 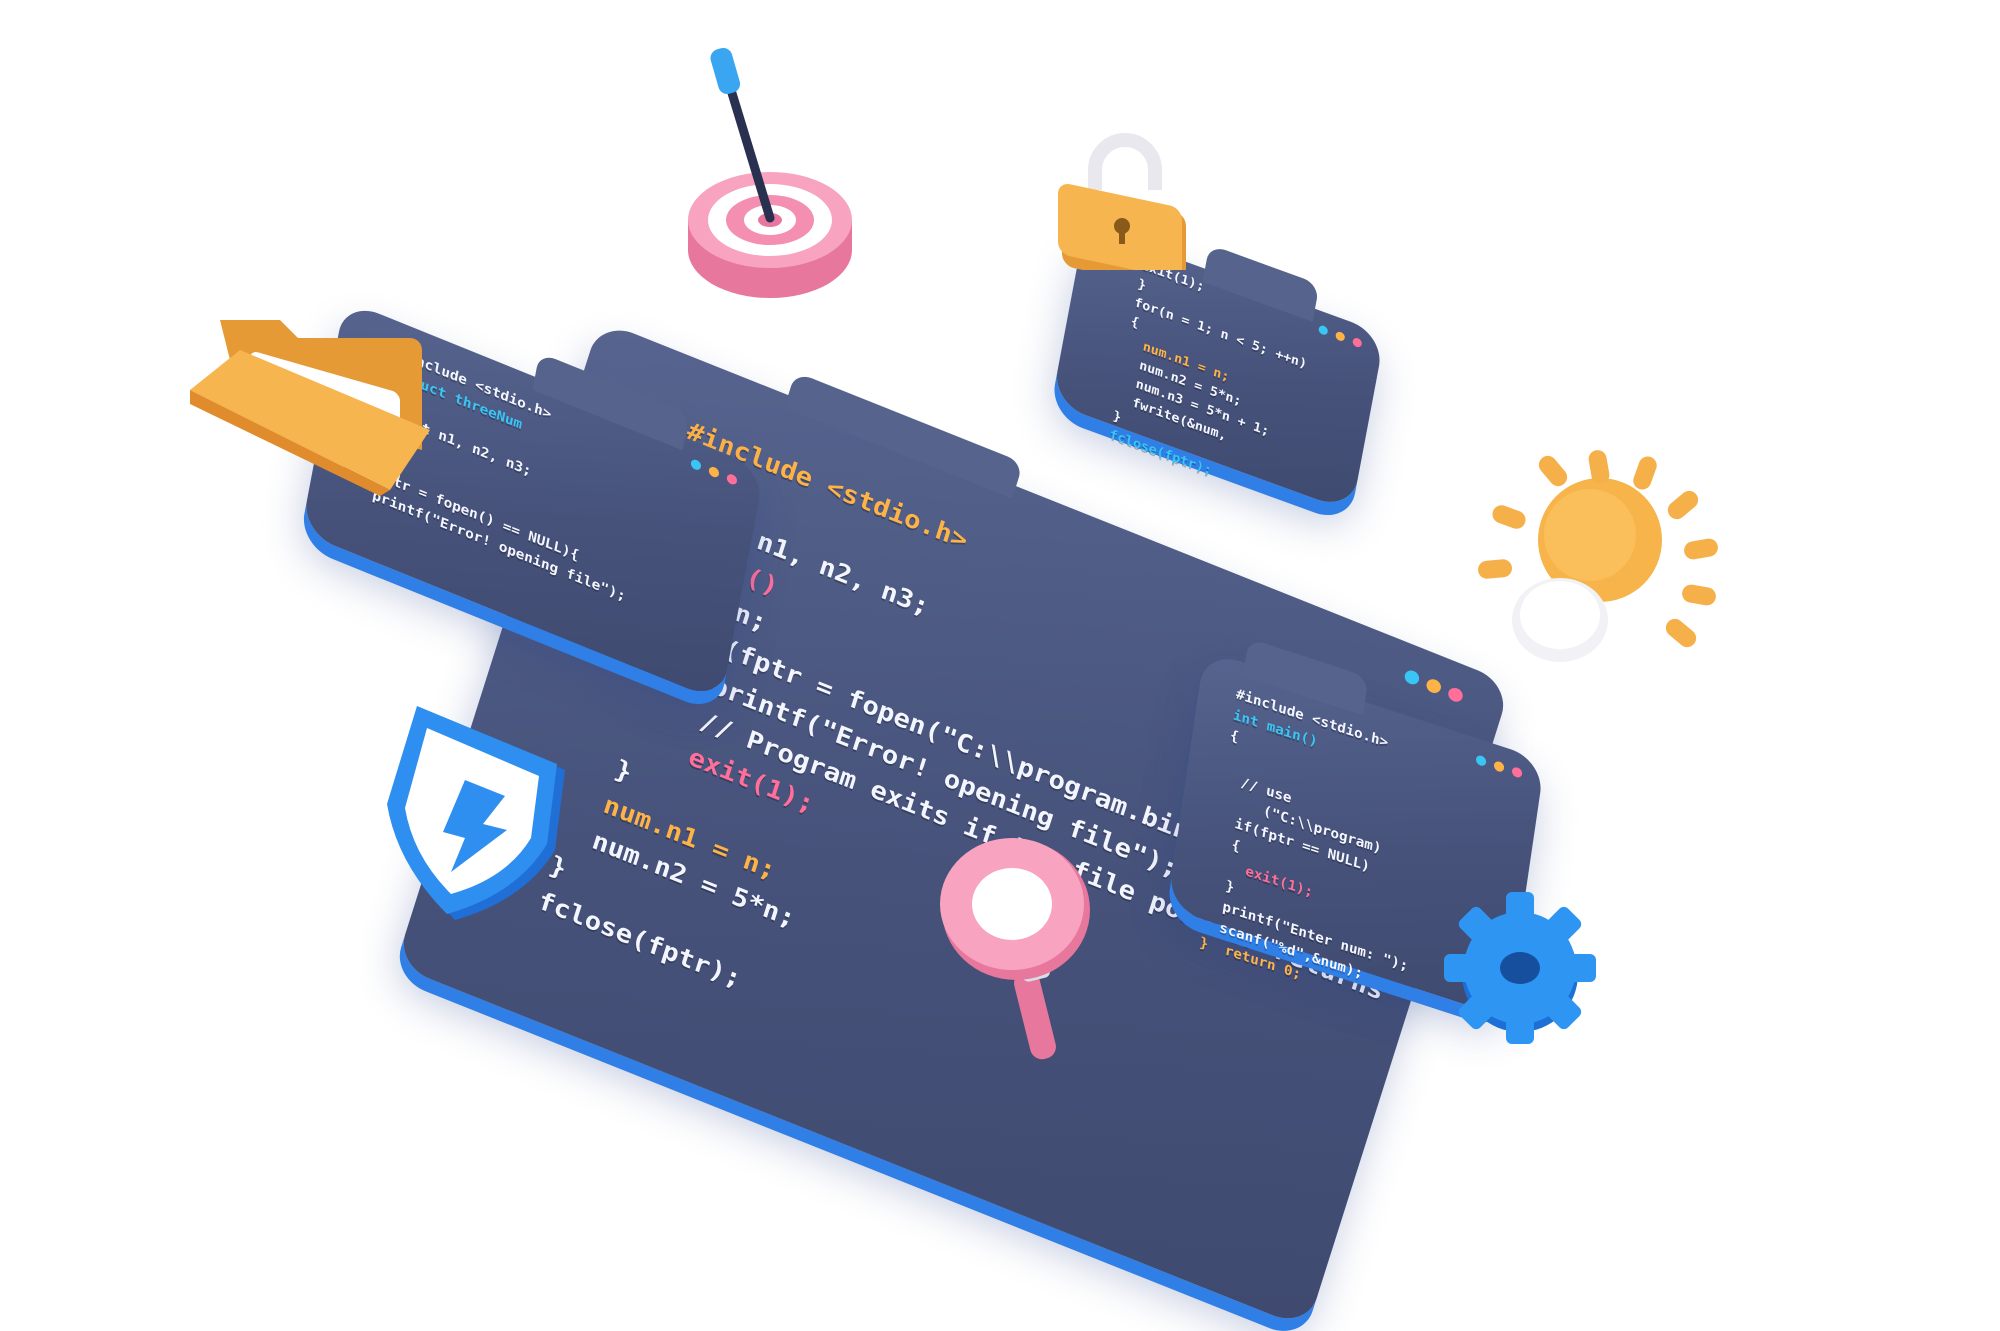 What do you see at coordinates (310, 408) in the screenshot?
I see `folder-icon` at bounding box center [310, 408].